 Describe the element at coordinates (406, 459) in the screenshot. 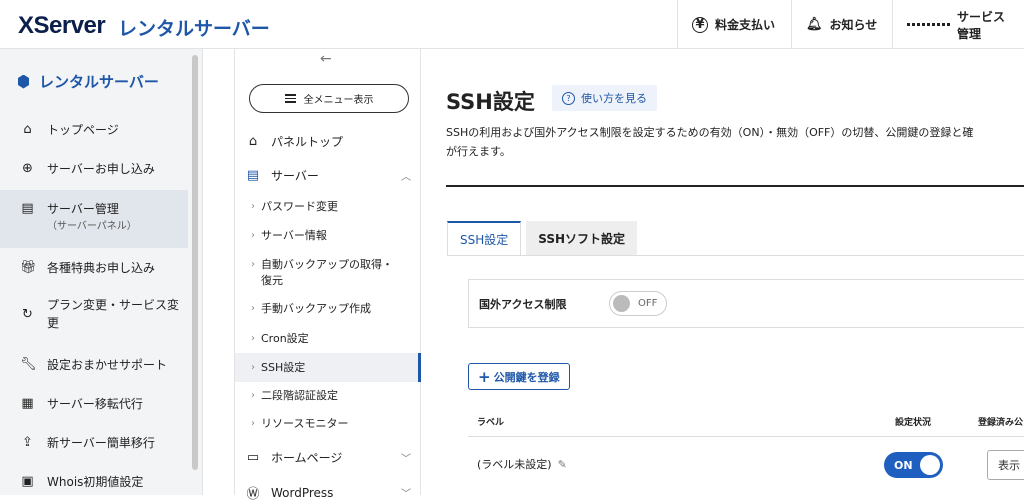

I see `chevron-down-icon: ﹀` at that location.